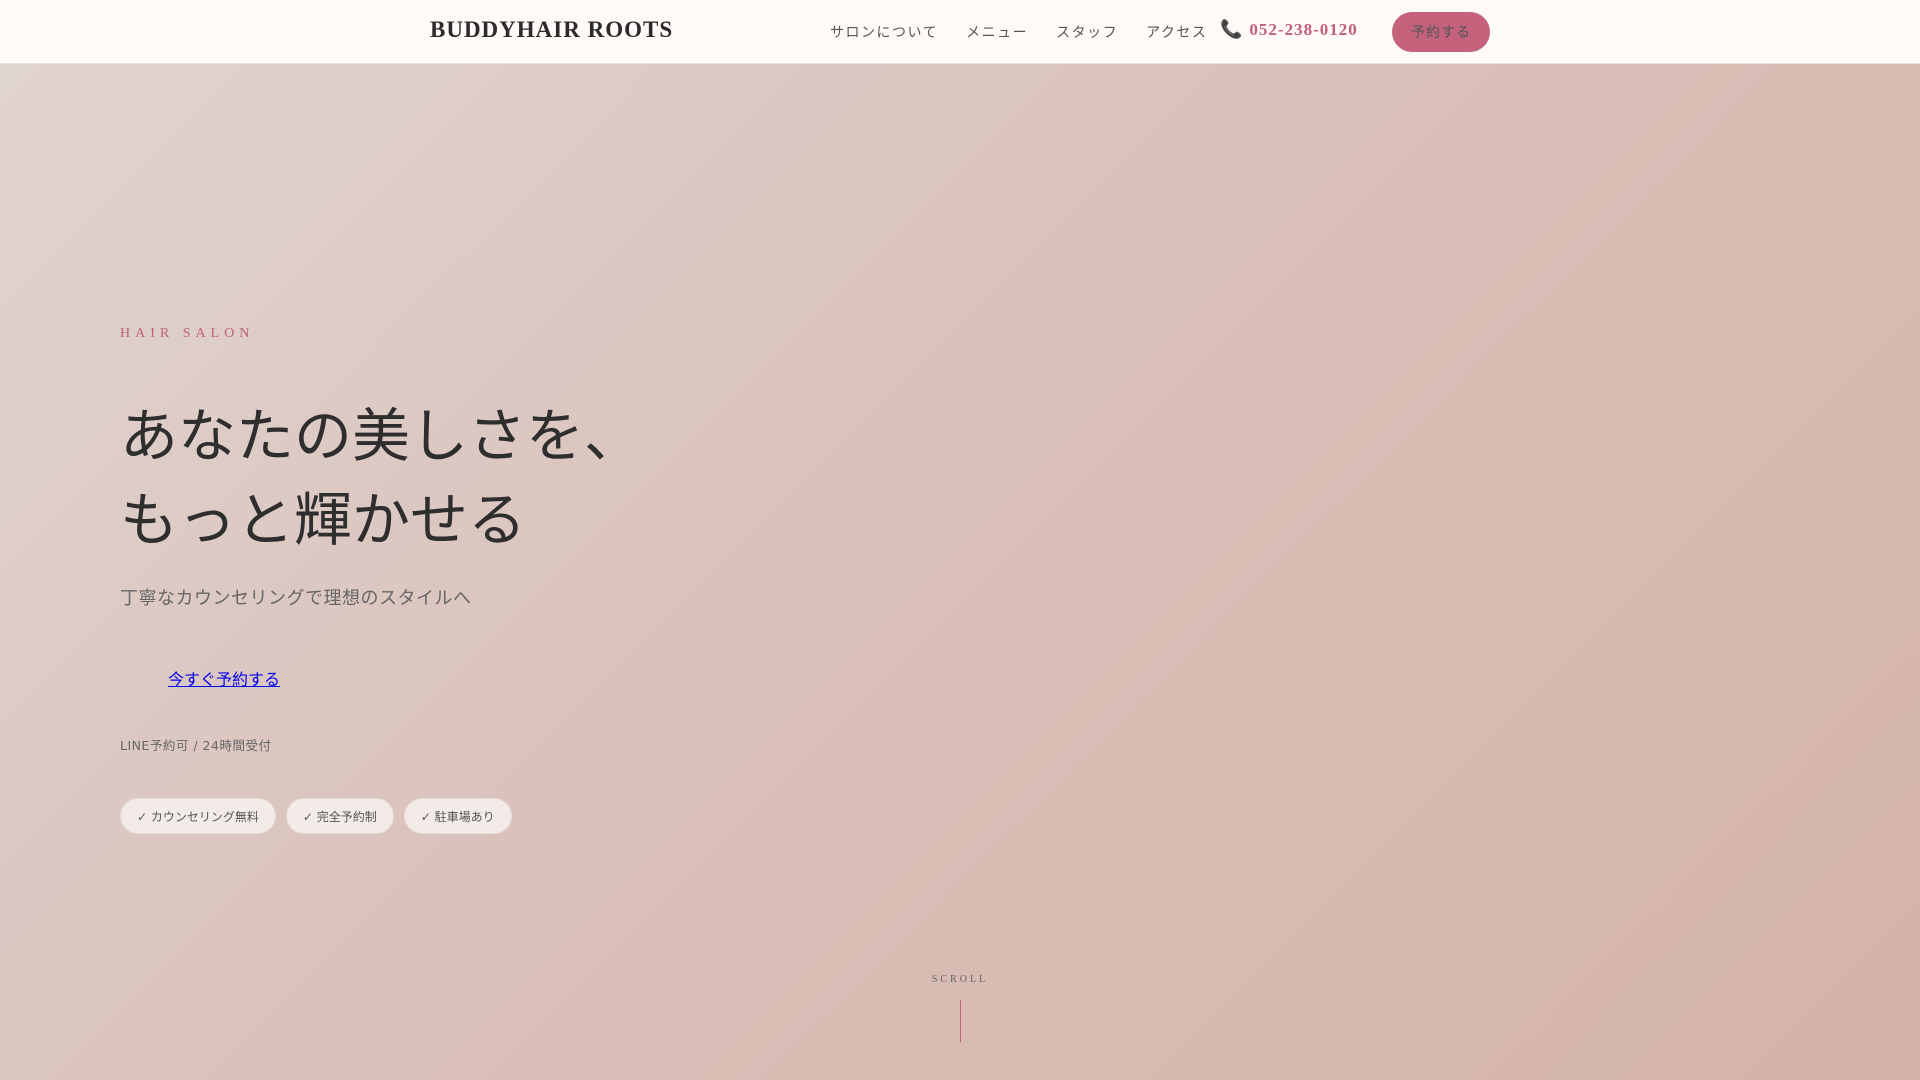 This screenshot has width=1920, height=1080. What do you see at coordinates (1176, 32) in the screenshot?
I see `nav-access: アクセス` at bounding box center [1176, 32].